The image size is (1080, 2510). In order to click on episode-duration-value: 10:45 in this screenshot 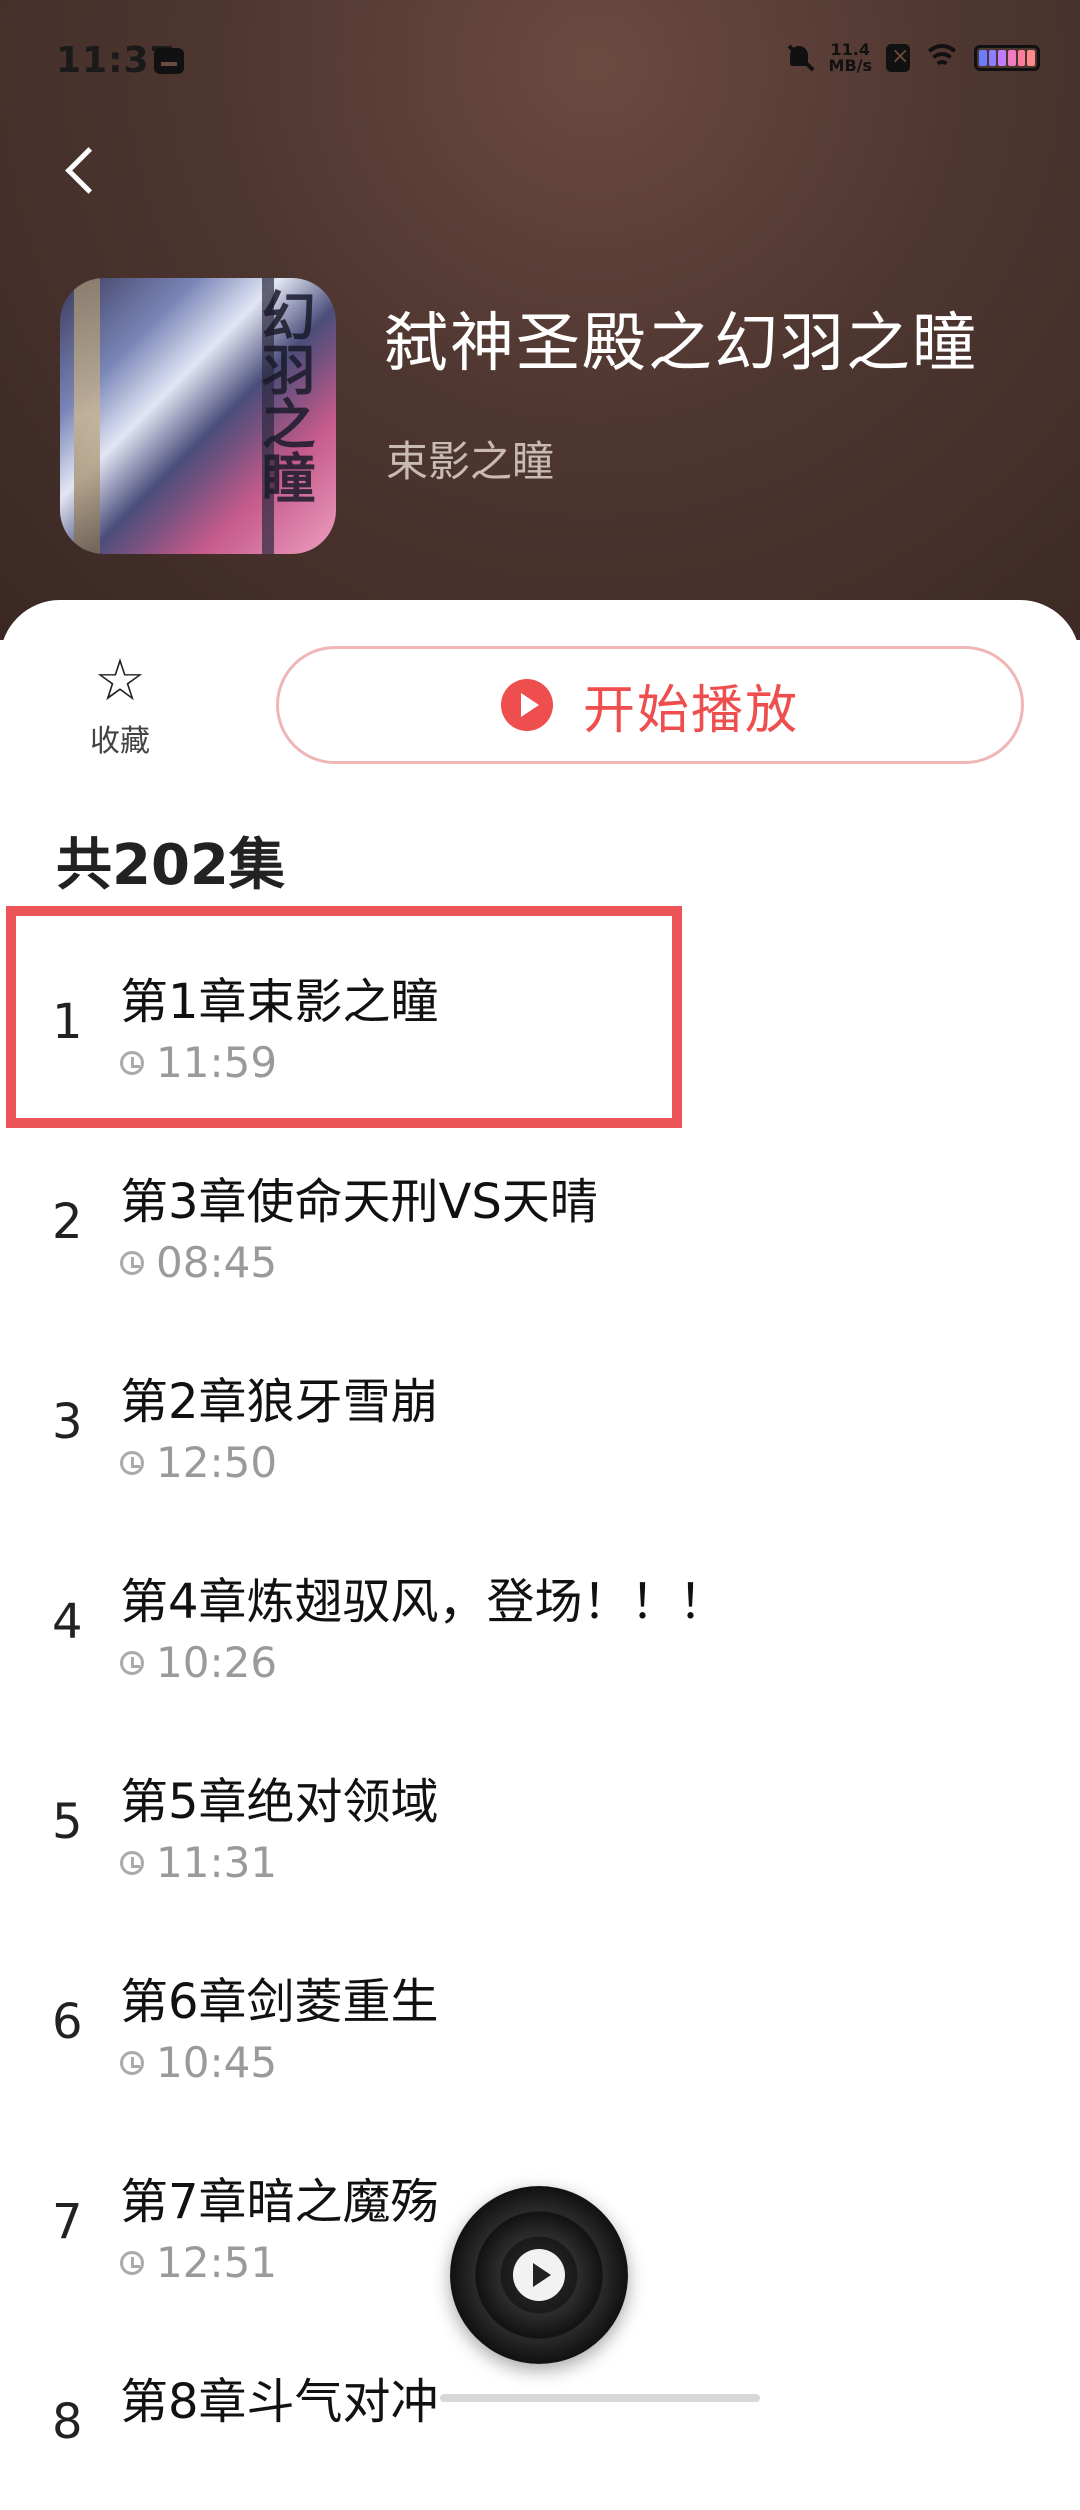, I will do `click(217, 2062)`.